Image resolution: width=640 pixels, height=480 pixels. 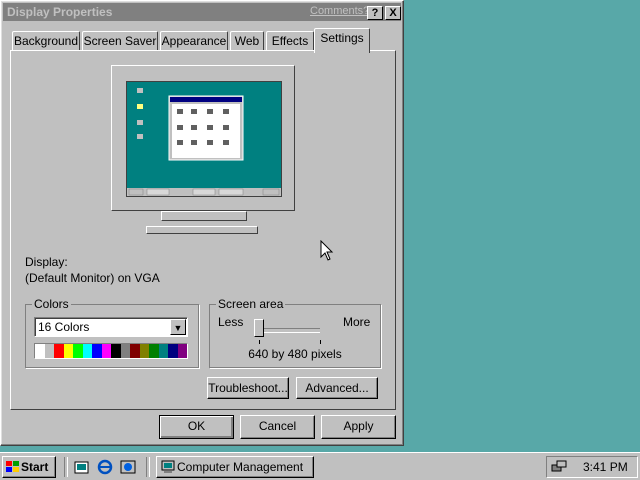 I want to click on taskbar-item-computer-management: Computer Management, so click(x=235, y=467).